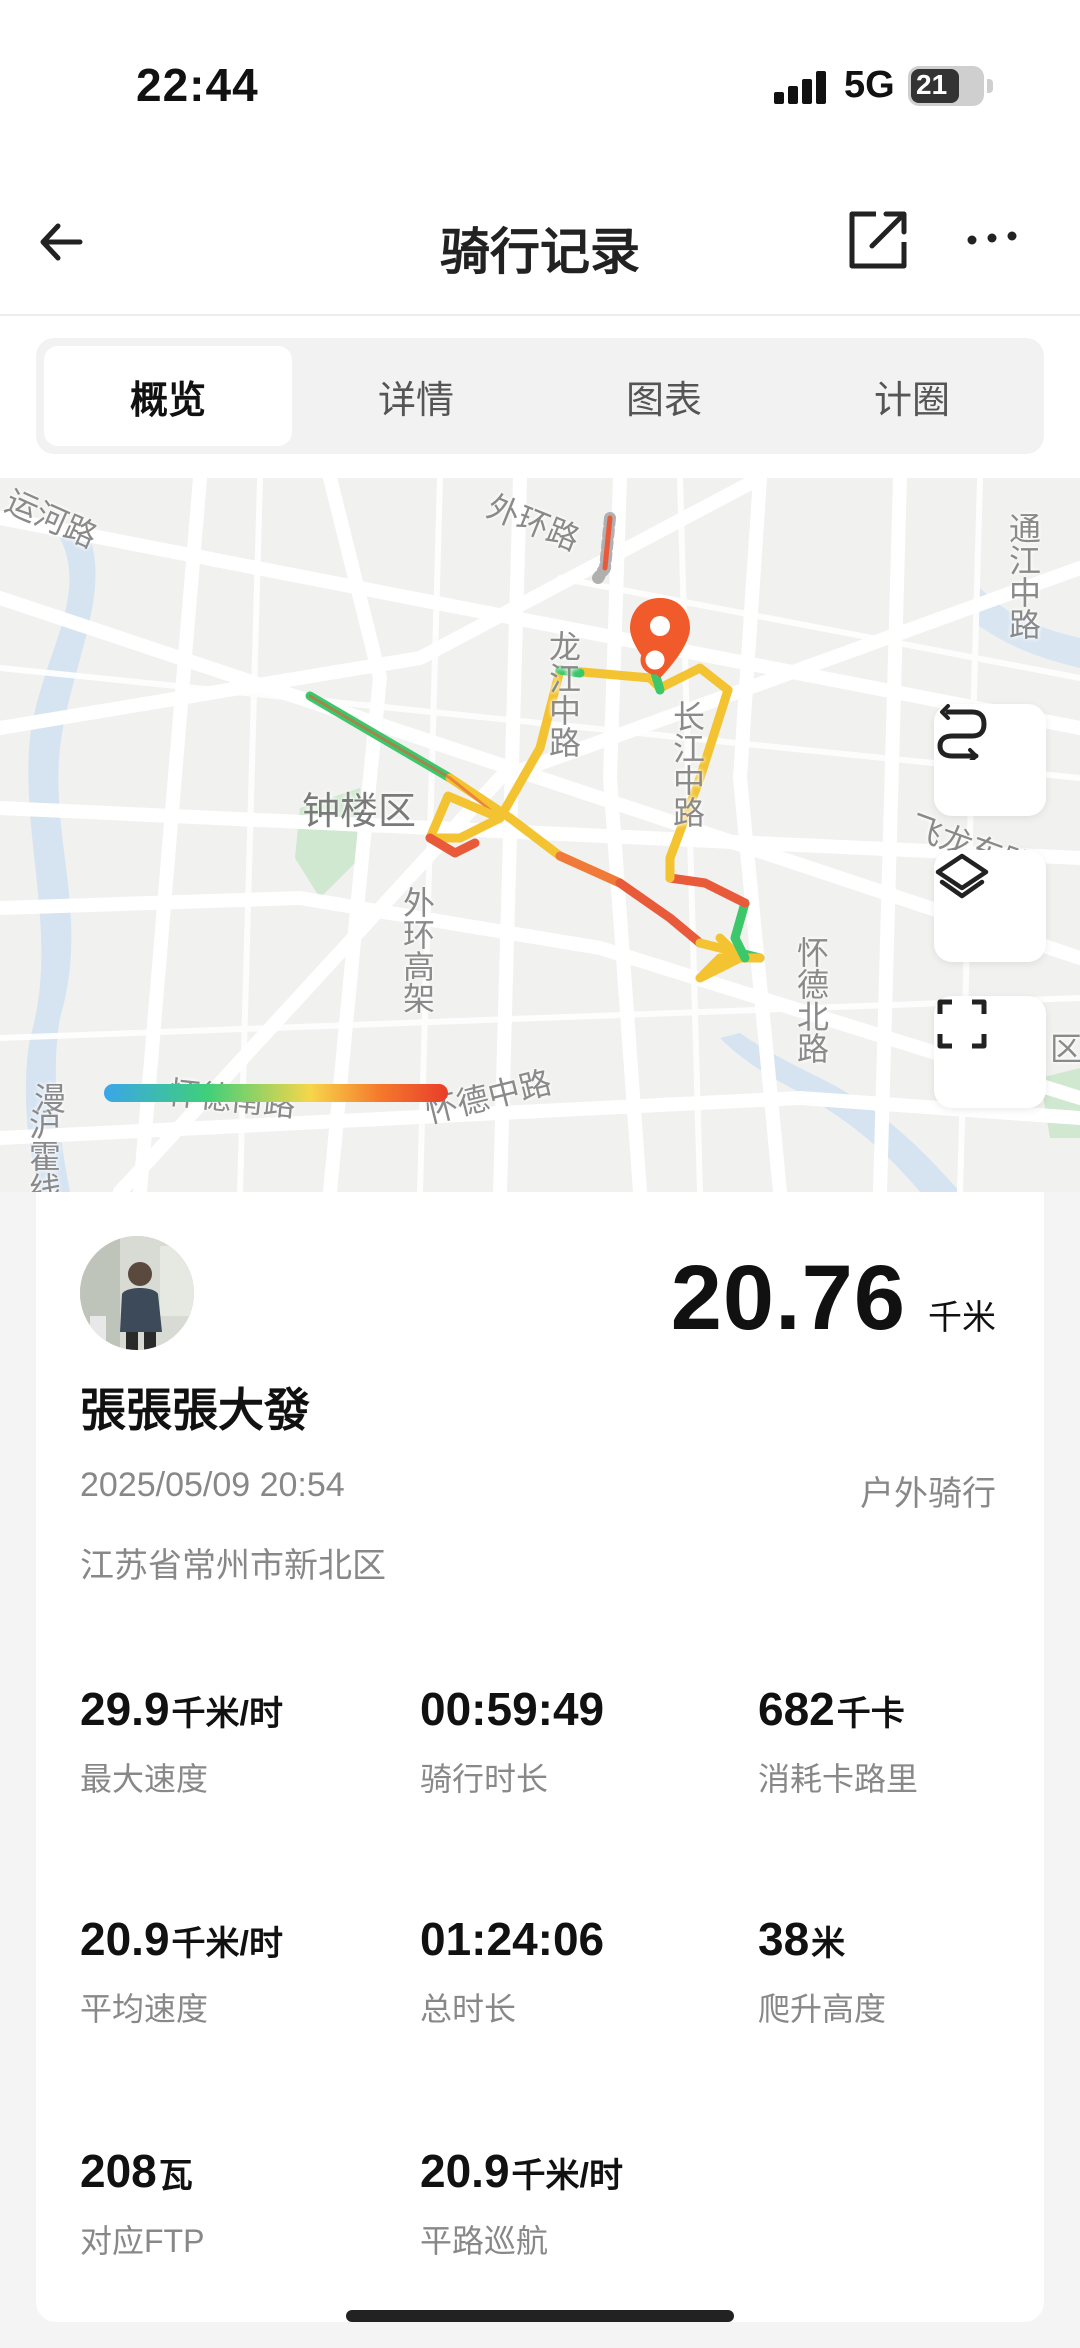 This screenshot has width=1080, height=2348. What do you see at coordinates (125, 1709) in the screenshot?
I see `stat-value: 29.9` at bounding box center [125, 1709].